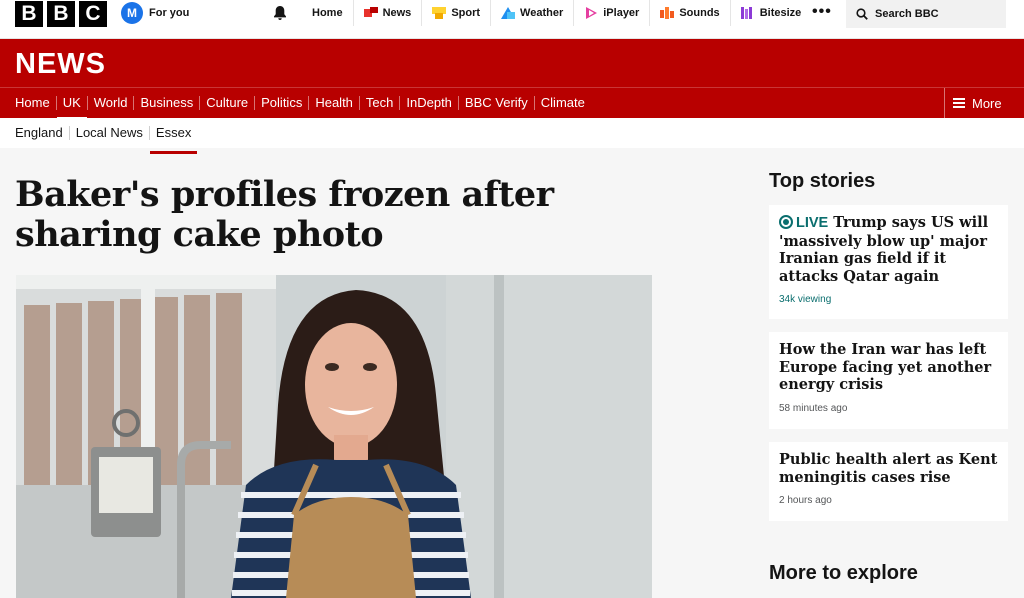 The image size is (1024, 598). Describe the element at coordinates (378, 103) in the screenshot. I see `section-nav-item: Tech` at that location.